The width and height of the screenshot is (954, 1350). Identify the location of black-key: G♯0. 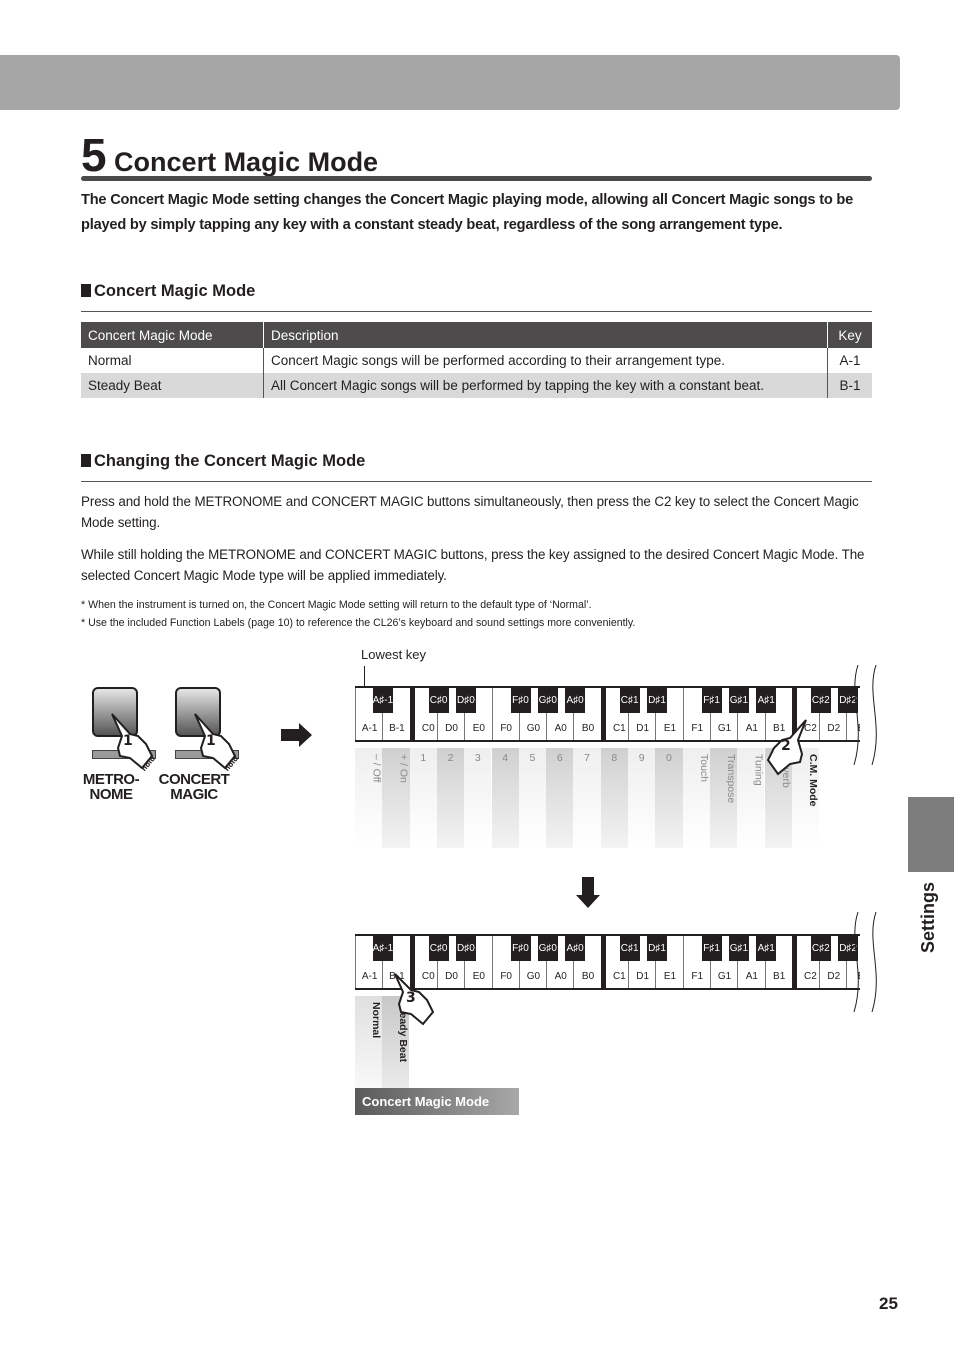
(547, 948).